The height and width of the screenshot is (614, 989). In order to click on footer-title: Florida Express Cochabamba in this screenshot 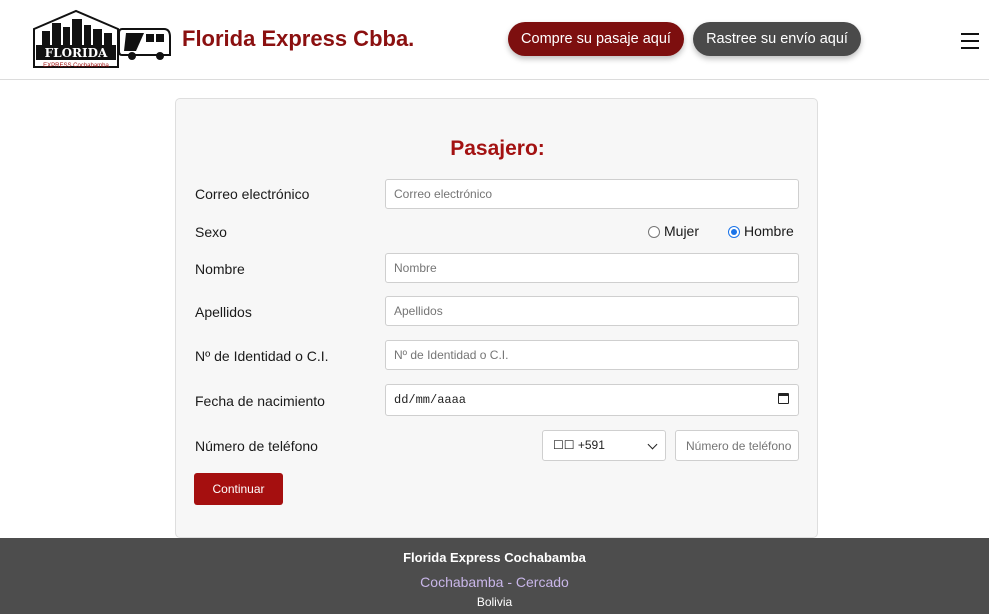, I will do `click(494, 557)`.